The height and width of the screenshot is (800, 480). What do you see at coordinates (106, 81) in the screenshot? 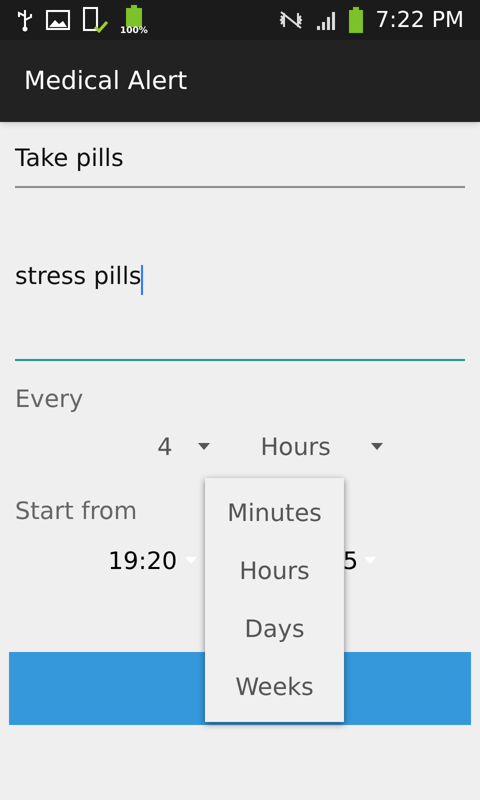
I see `app-title: Medical Alert` at bounding box center [106, 81].